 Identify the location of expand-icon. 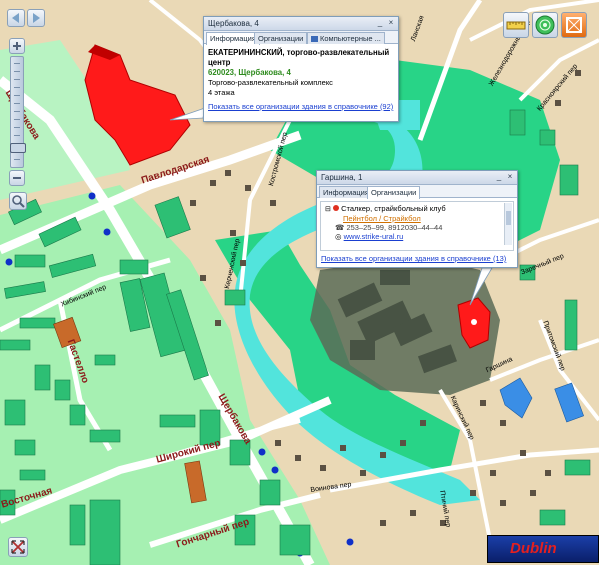
(18, 547).